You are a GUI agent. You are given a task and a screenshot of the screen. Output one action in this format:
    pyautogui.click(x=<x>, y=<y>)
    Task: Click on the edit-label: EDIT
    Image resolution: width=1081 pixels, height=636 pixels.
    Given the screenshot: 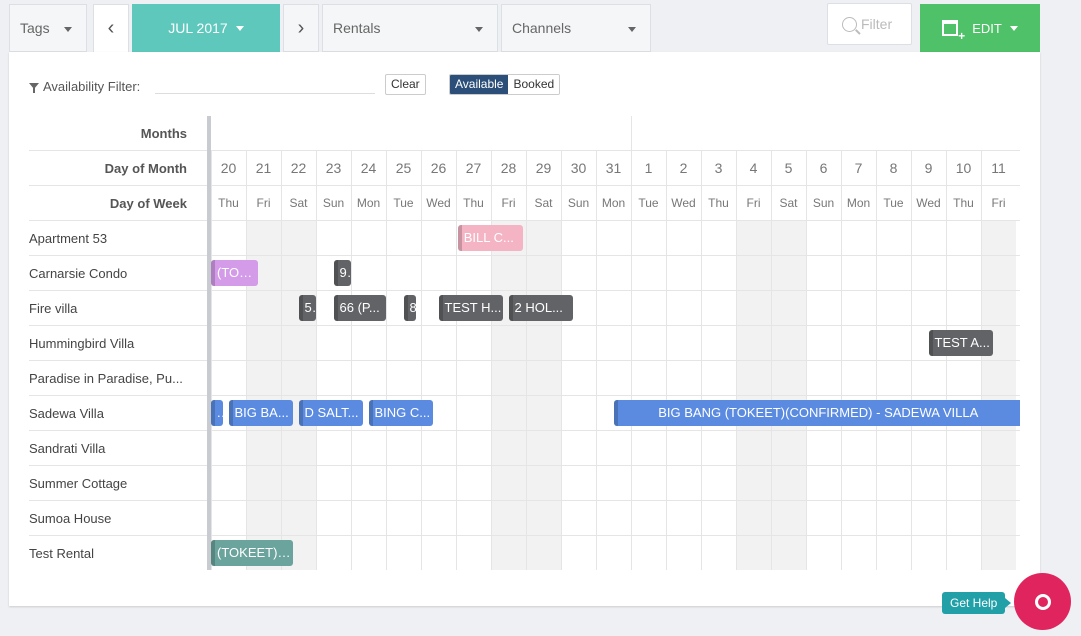 What is the action you would take?
    pyautogui.click(x=987, y=28)
    